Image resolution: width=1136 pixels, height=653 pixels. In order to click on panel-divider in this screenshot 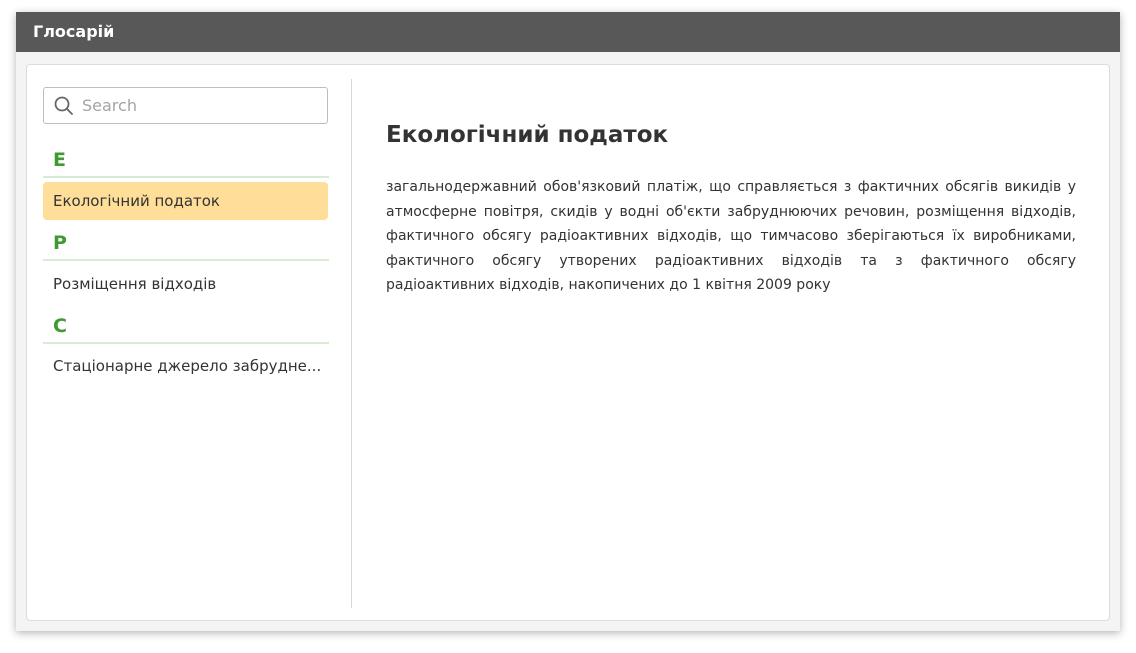, I will do `click(351, 343)`.